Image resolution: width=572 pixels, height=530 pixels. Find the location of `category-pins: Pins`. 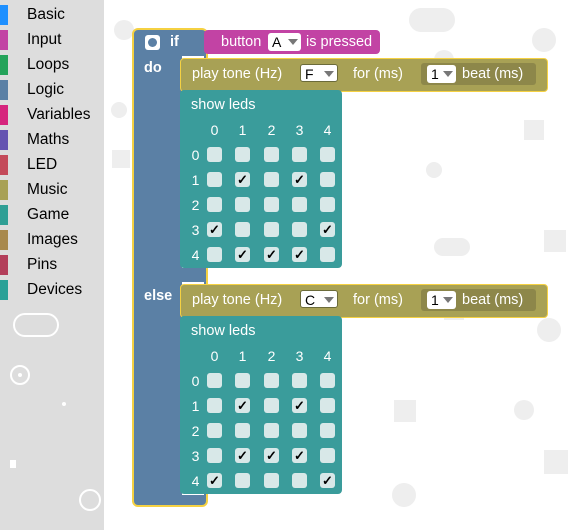

category-pins: Pins is located at coordinates (52, 266).